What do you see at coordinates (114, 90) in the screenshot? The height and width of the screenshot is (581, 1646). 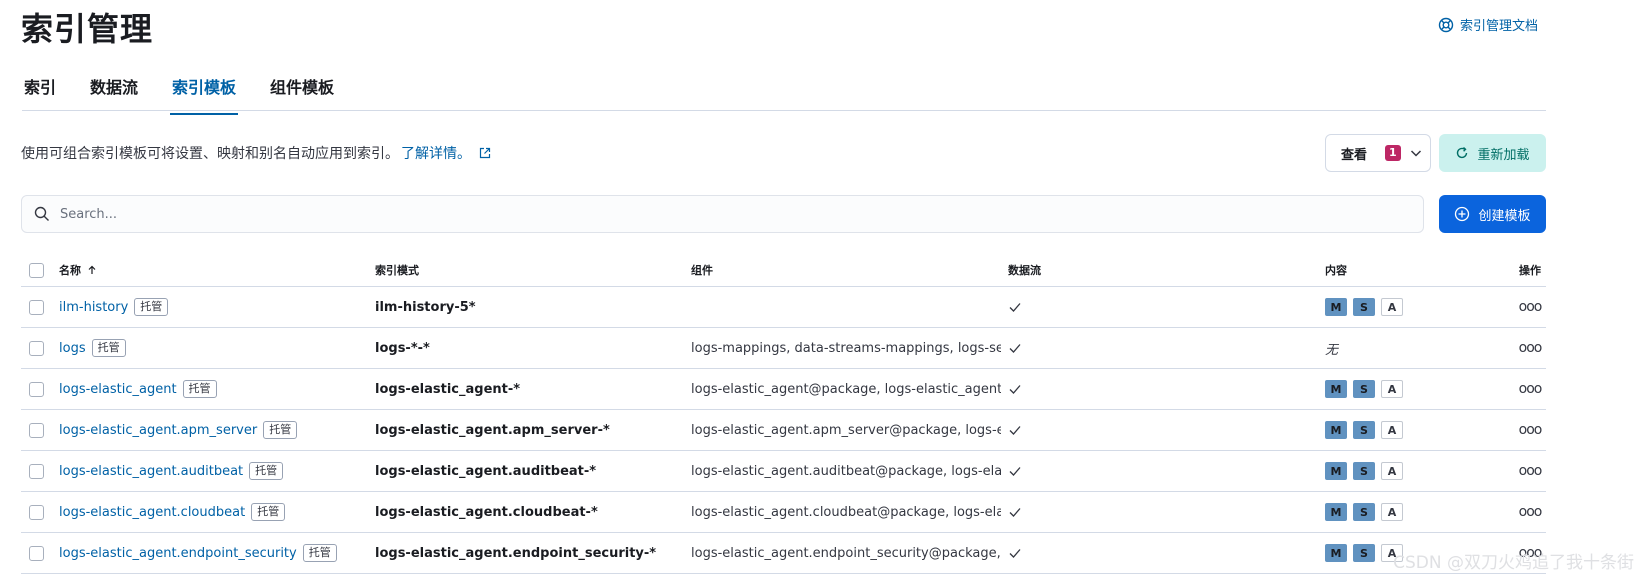 I see `tab-data-streams: 数据流` at bounding box center [114, 90].